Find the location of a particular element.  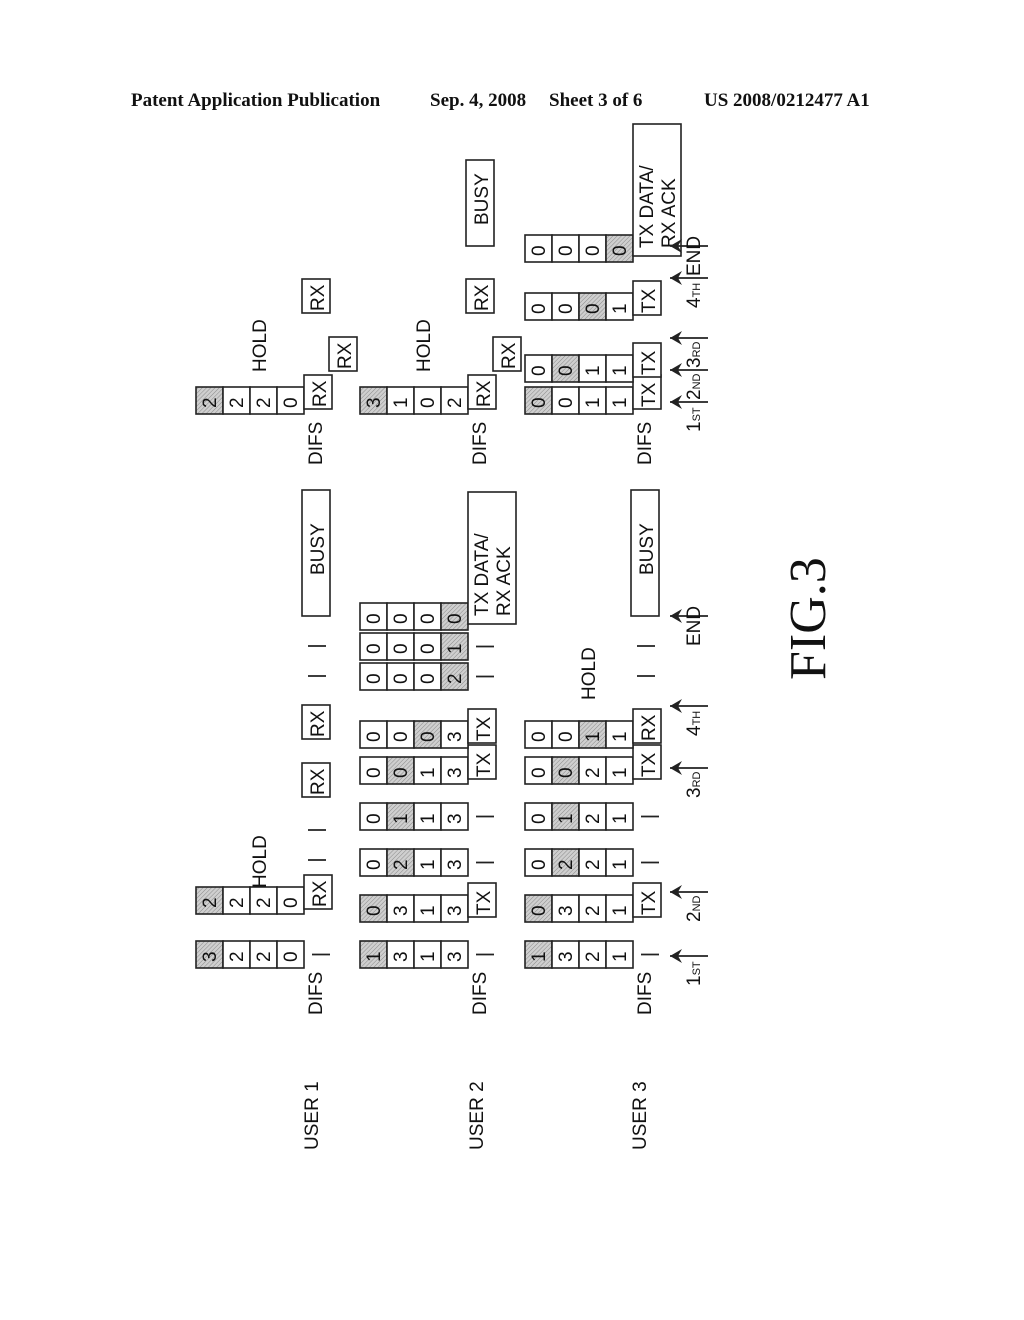

arrow2-label-4: 4TH is located at coordinates (694, 295).